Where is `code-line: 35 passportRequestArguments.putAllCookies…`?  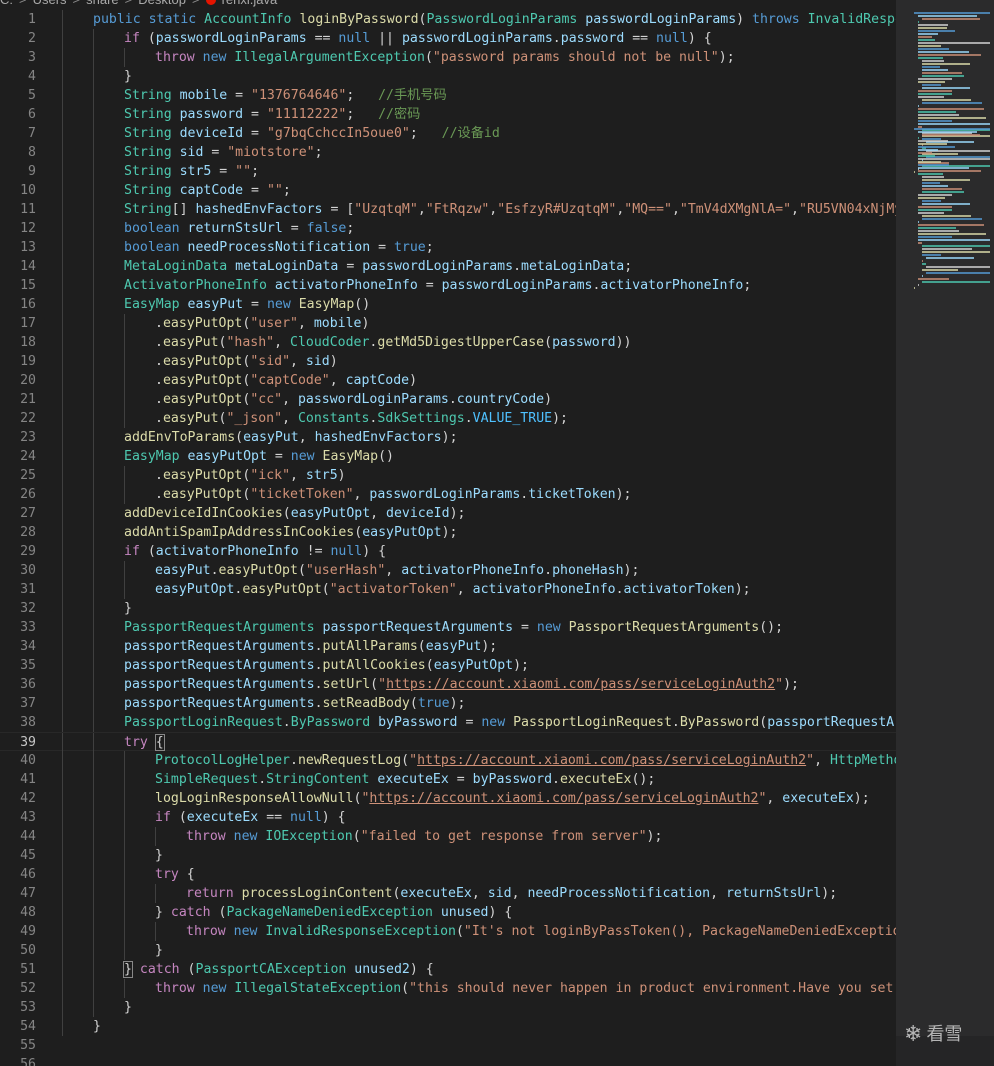
code-line: 35 passportRequestArguments.putAllCookies… is located at coordinates (448, 665).